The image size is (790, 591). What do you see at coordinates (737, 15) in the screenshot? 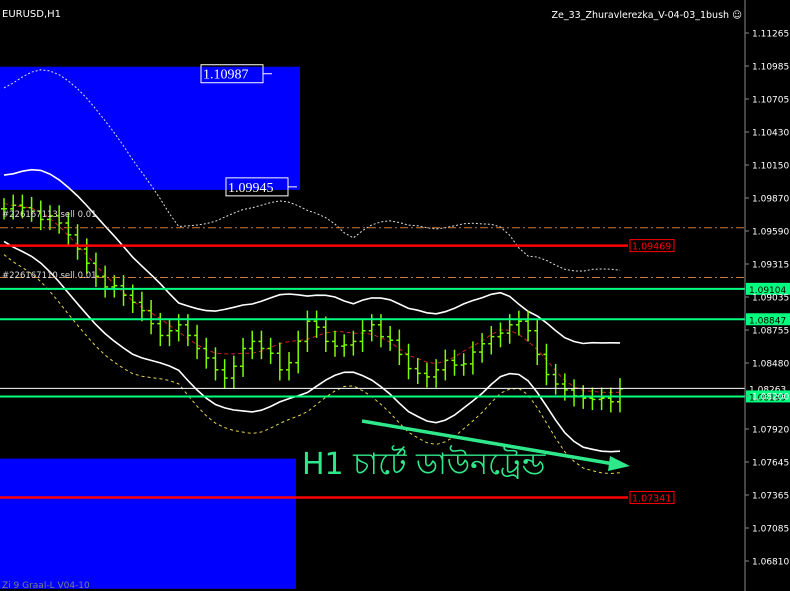
I see `smiley-icon: ☺` at bounding box center [737, 15].